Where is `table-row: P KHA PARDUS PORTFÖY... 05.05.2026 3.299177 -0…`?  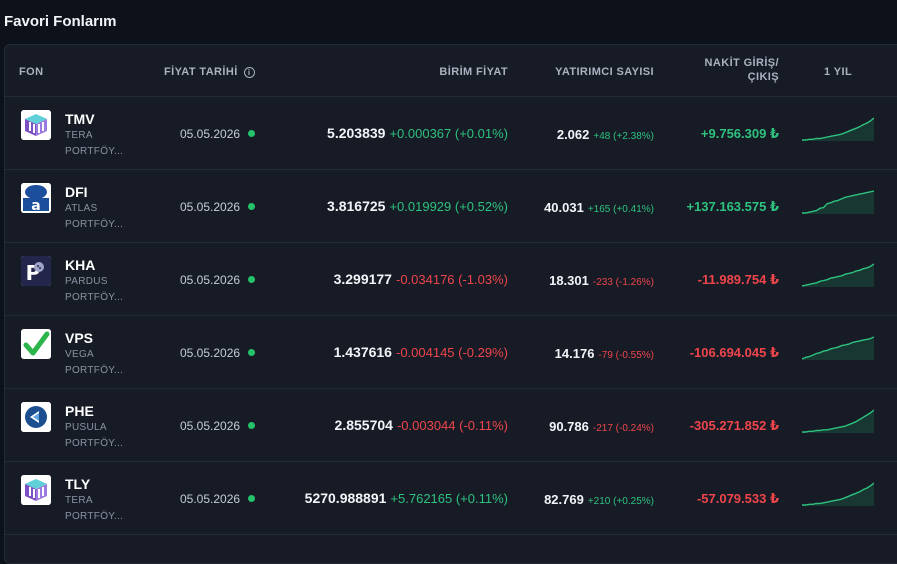
table-row: P KHA PARDUS PORTFÖY... 05.05.2026 3.299177 -0… is located at coordinates (451, 279).